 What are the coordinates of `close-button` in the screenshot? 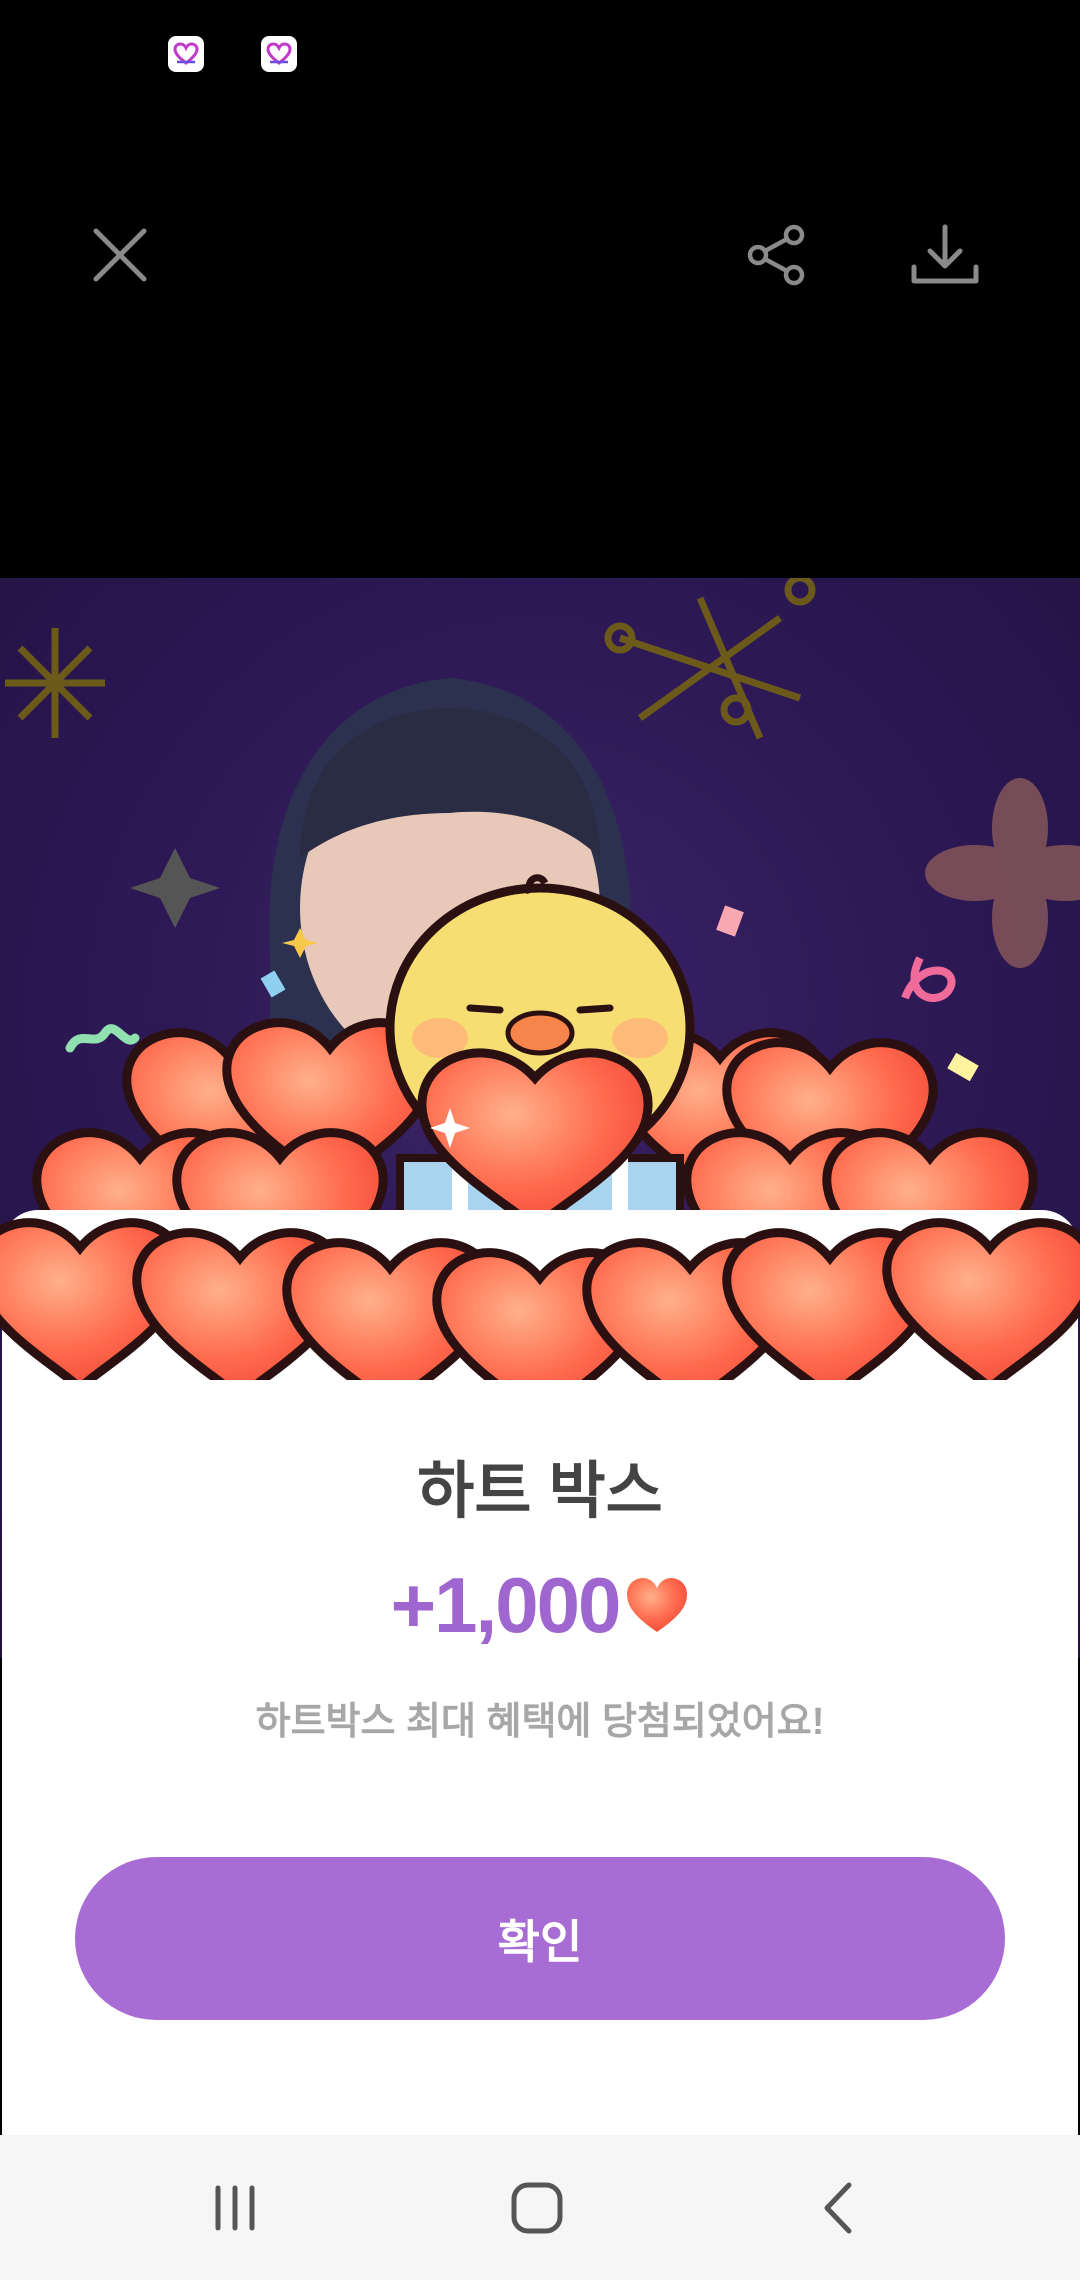 It's located at (120, 255).